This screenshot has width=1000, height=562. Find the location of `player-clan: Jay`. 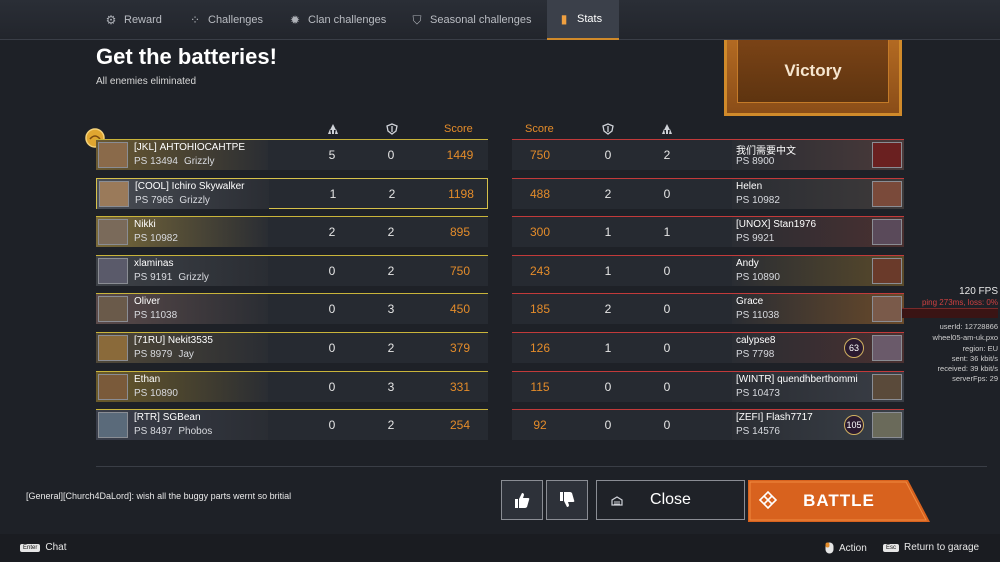

player-clan: Jay is located at coordinates (186, 354).